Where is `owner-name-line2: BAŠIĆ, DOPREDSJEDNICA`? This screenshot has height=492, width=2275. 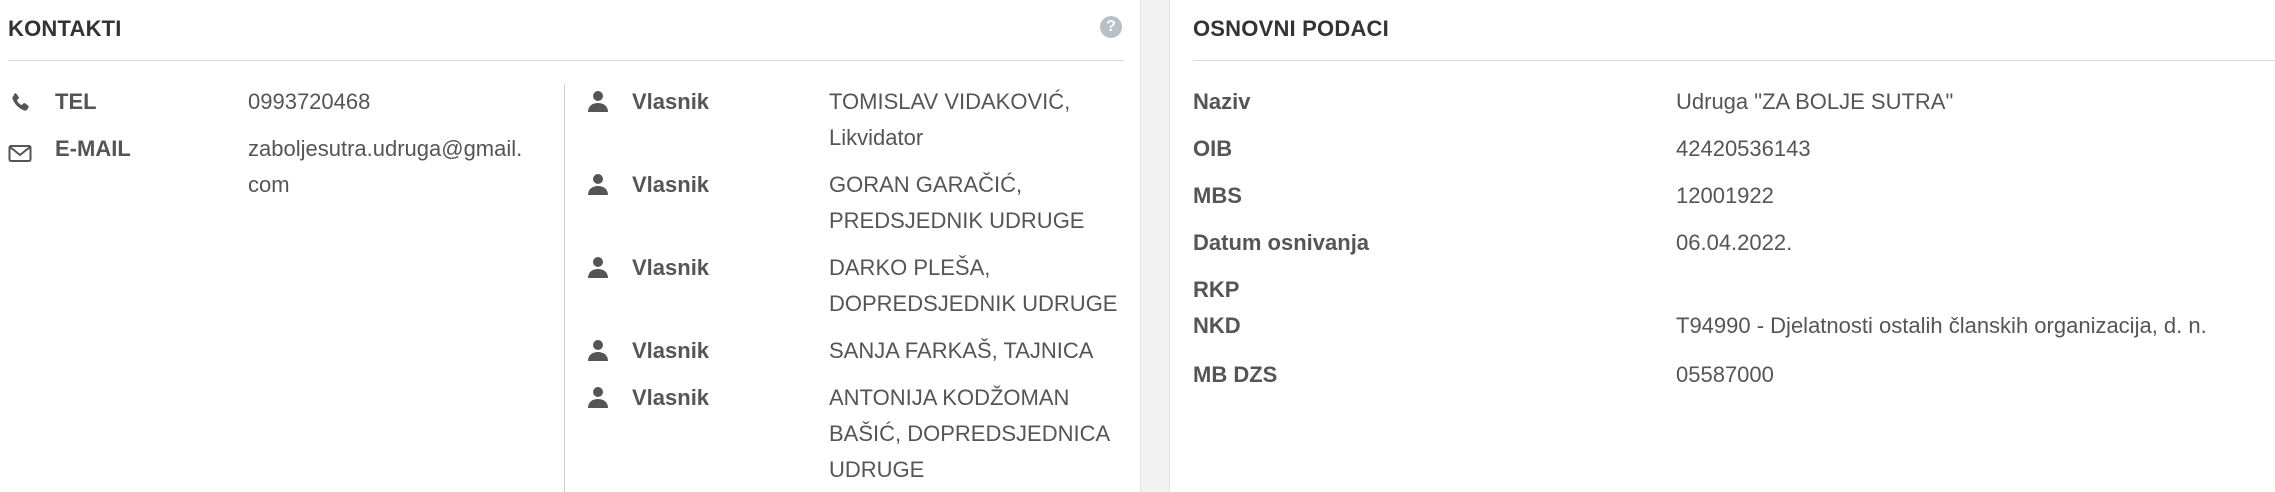
owner-name-line2: BAŠIĆ, DOPREDSJEDNICA is located at coordinates (970, 433).